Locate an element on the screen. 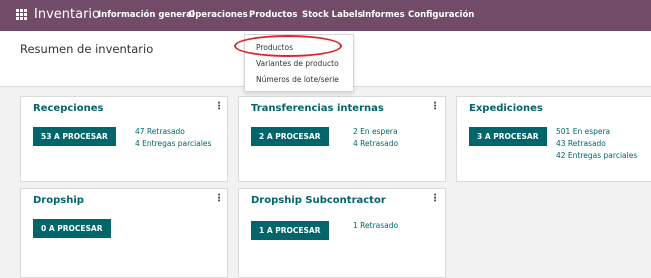  process-button: 0 A PROCESAR is located at coordinates (72, 228).